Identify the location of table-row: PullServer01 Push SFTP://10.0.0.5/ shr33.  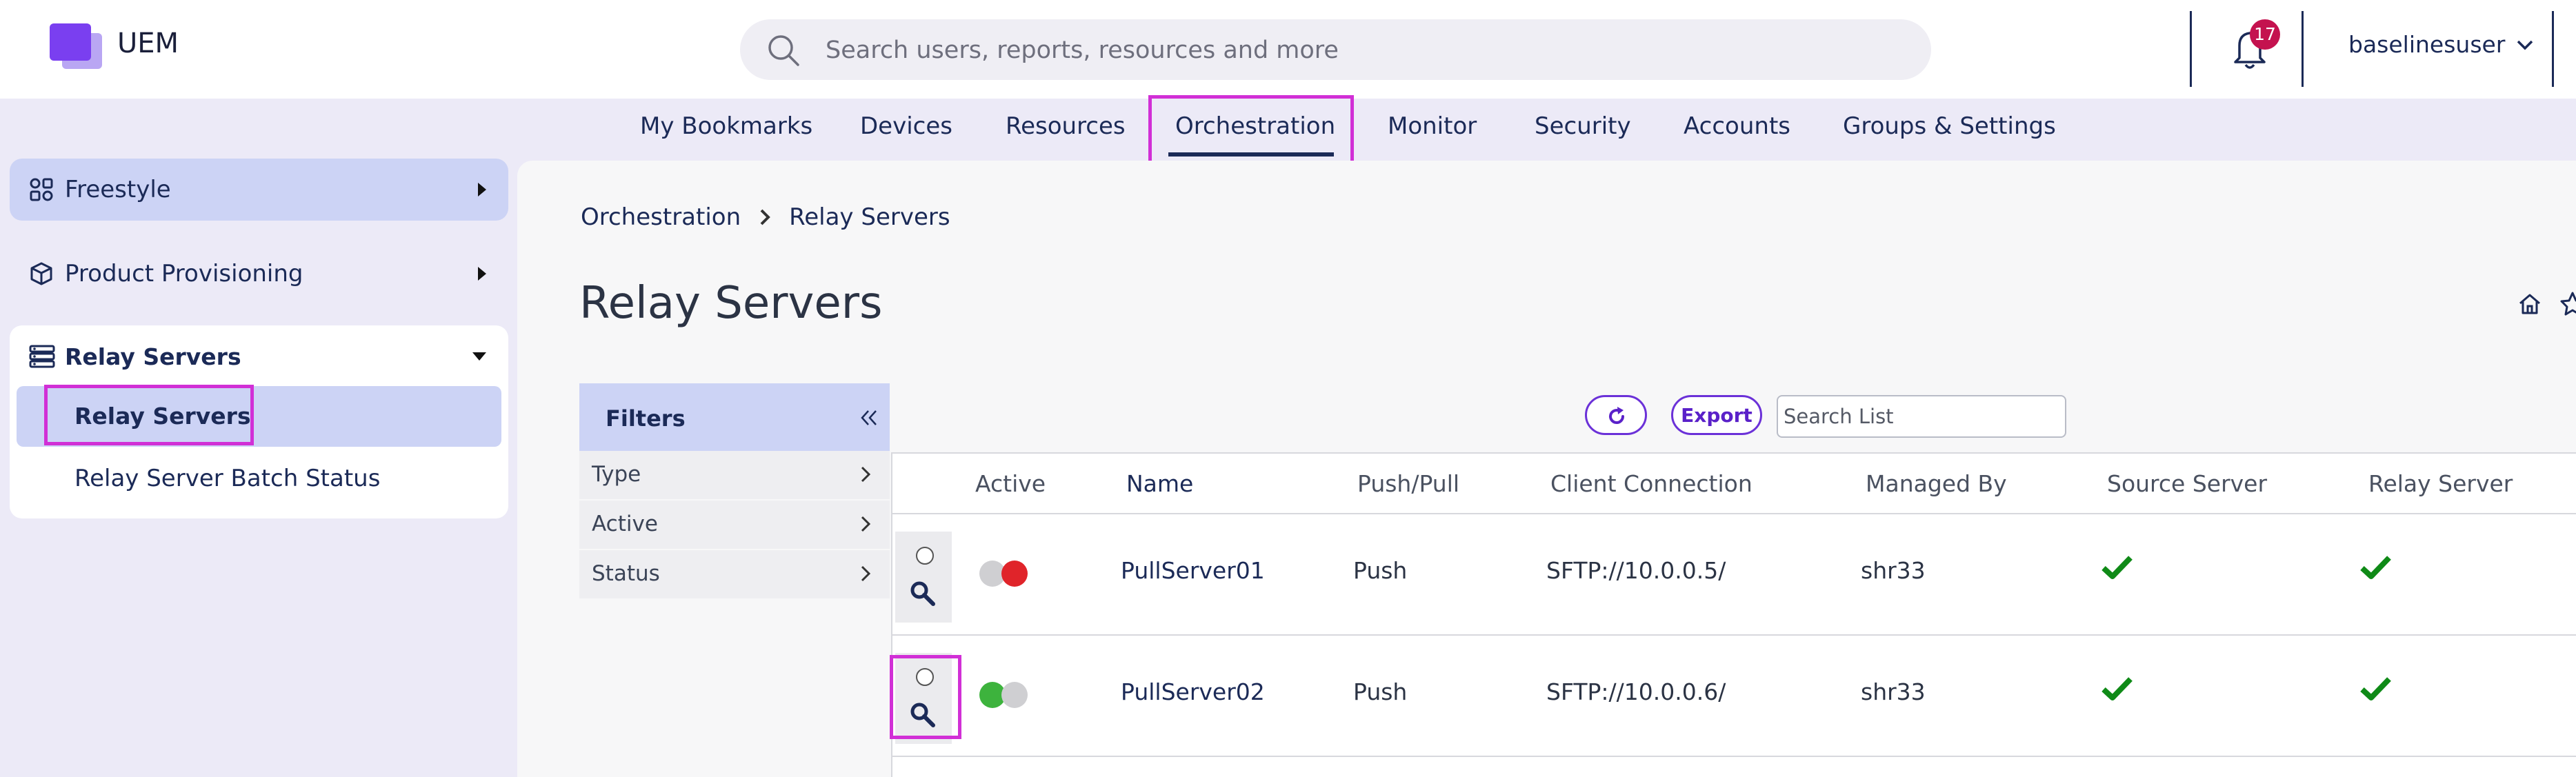
(1734, 575).